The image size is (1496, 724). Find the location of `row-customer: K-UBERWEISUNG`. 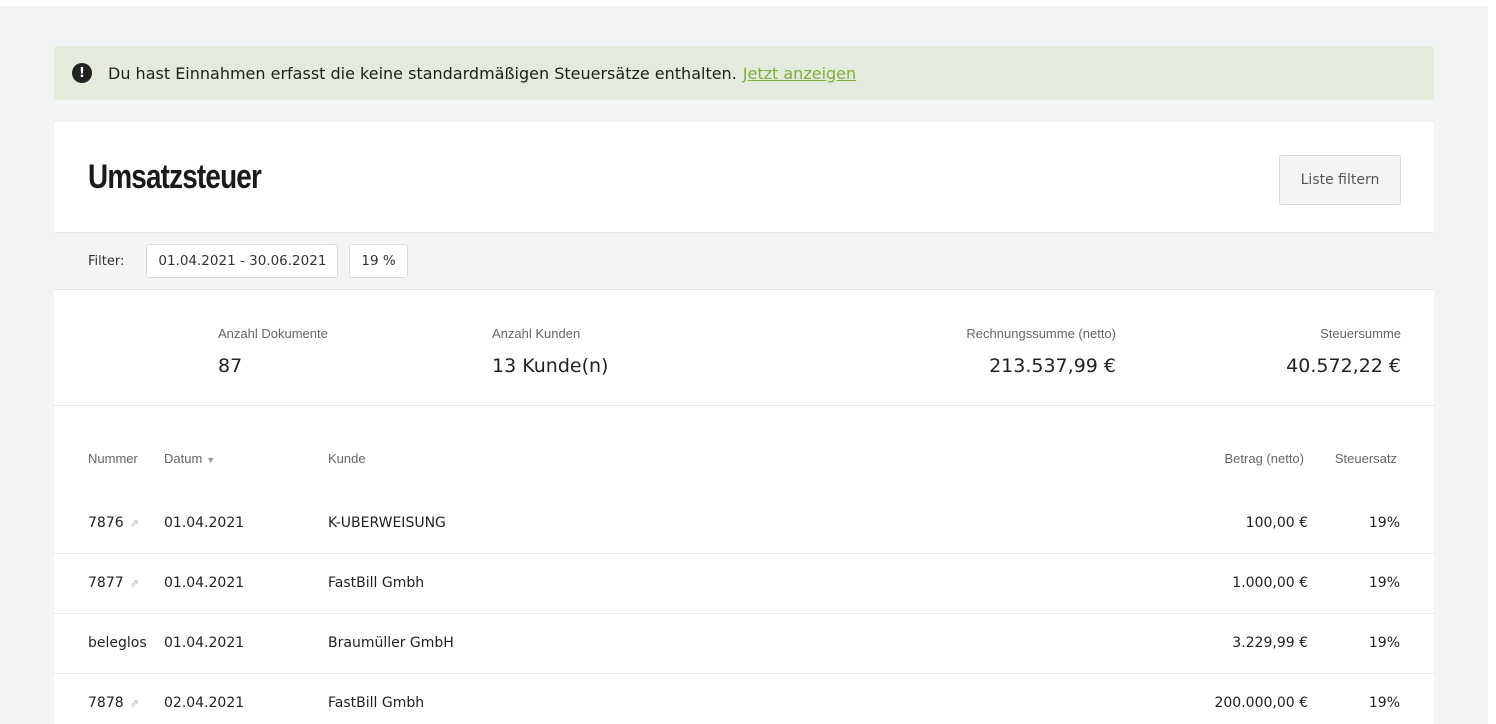

row-customer: K-UBERWEISUNG is located at coordinates (387, 523).